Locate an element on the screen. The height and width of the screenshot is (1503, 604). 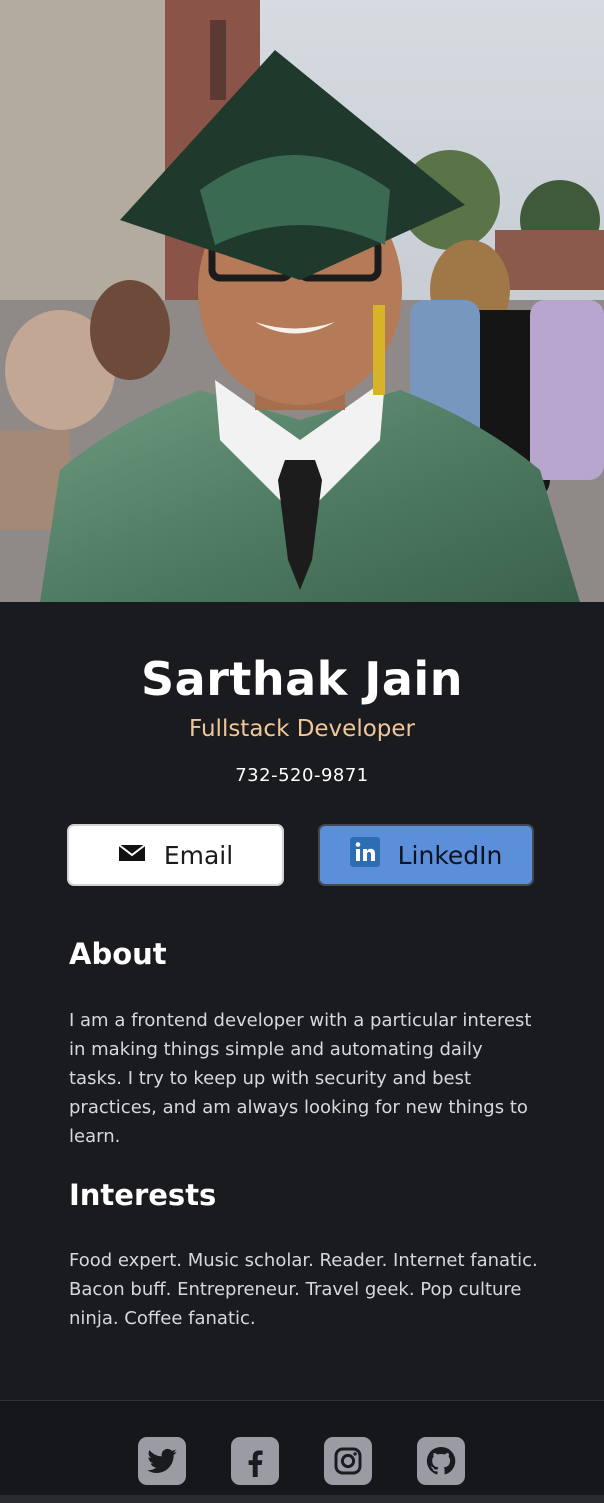
linkedin-button-label: LinkedIn is located at coordinates (450, 855).